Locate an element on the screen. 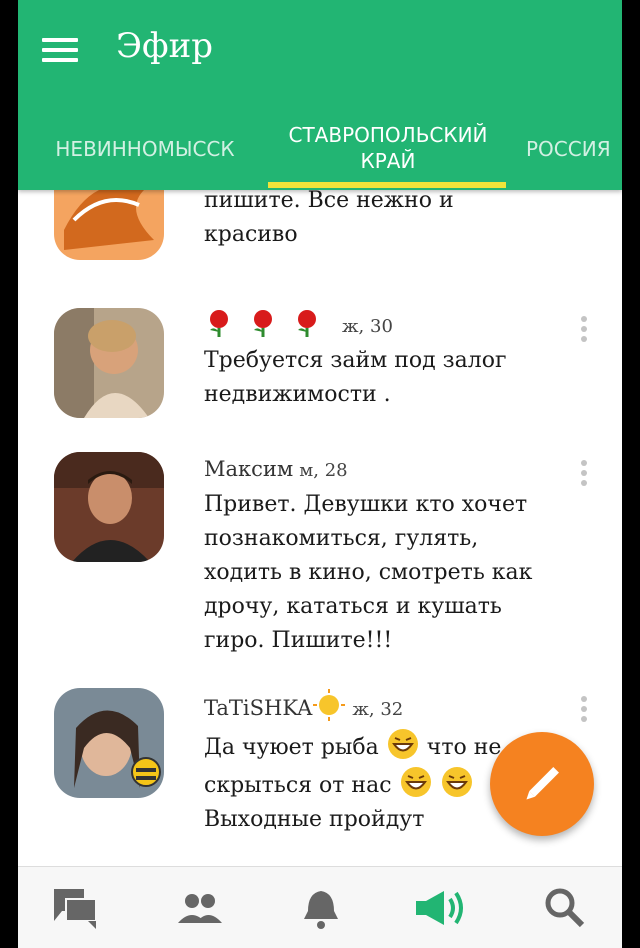 This screenshot has width=640, height=948. pencil-icon is located at coordinates (542, 783).